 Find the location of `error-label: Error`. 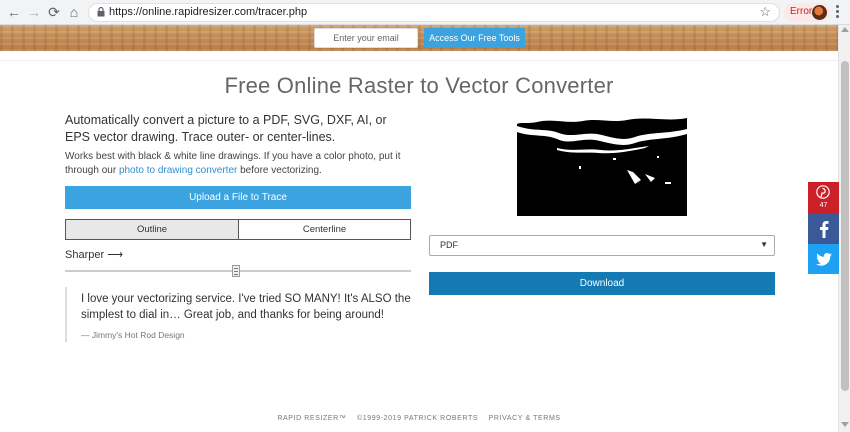

error-label: Error is located at coordinates (801, 11).